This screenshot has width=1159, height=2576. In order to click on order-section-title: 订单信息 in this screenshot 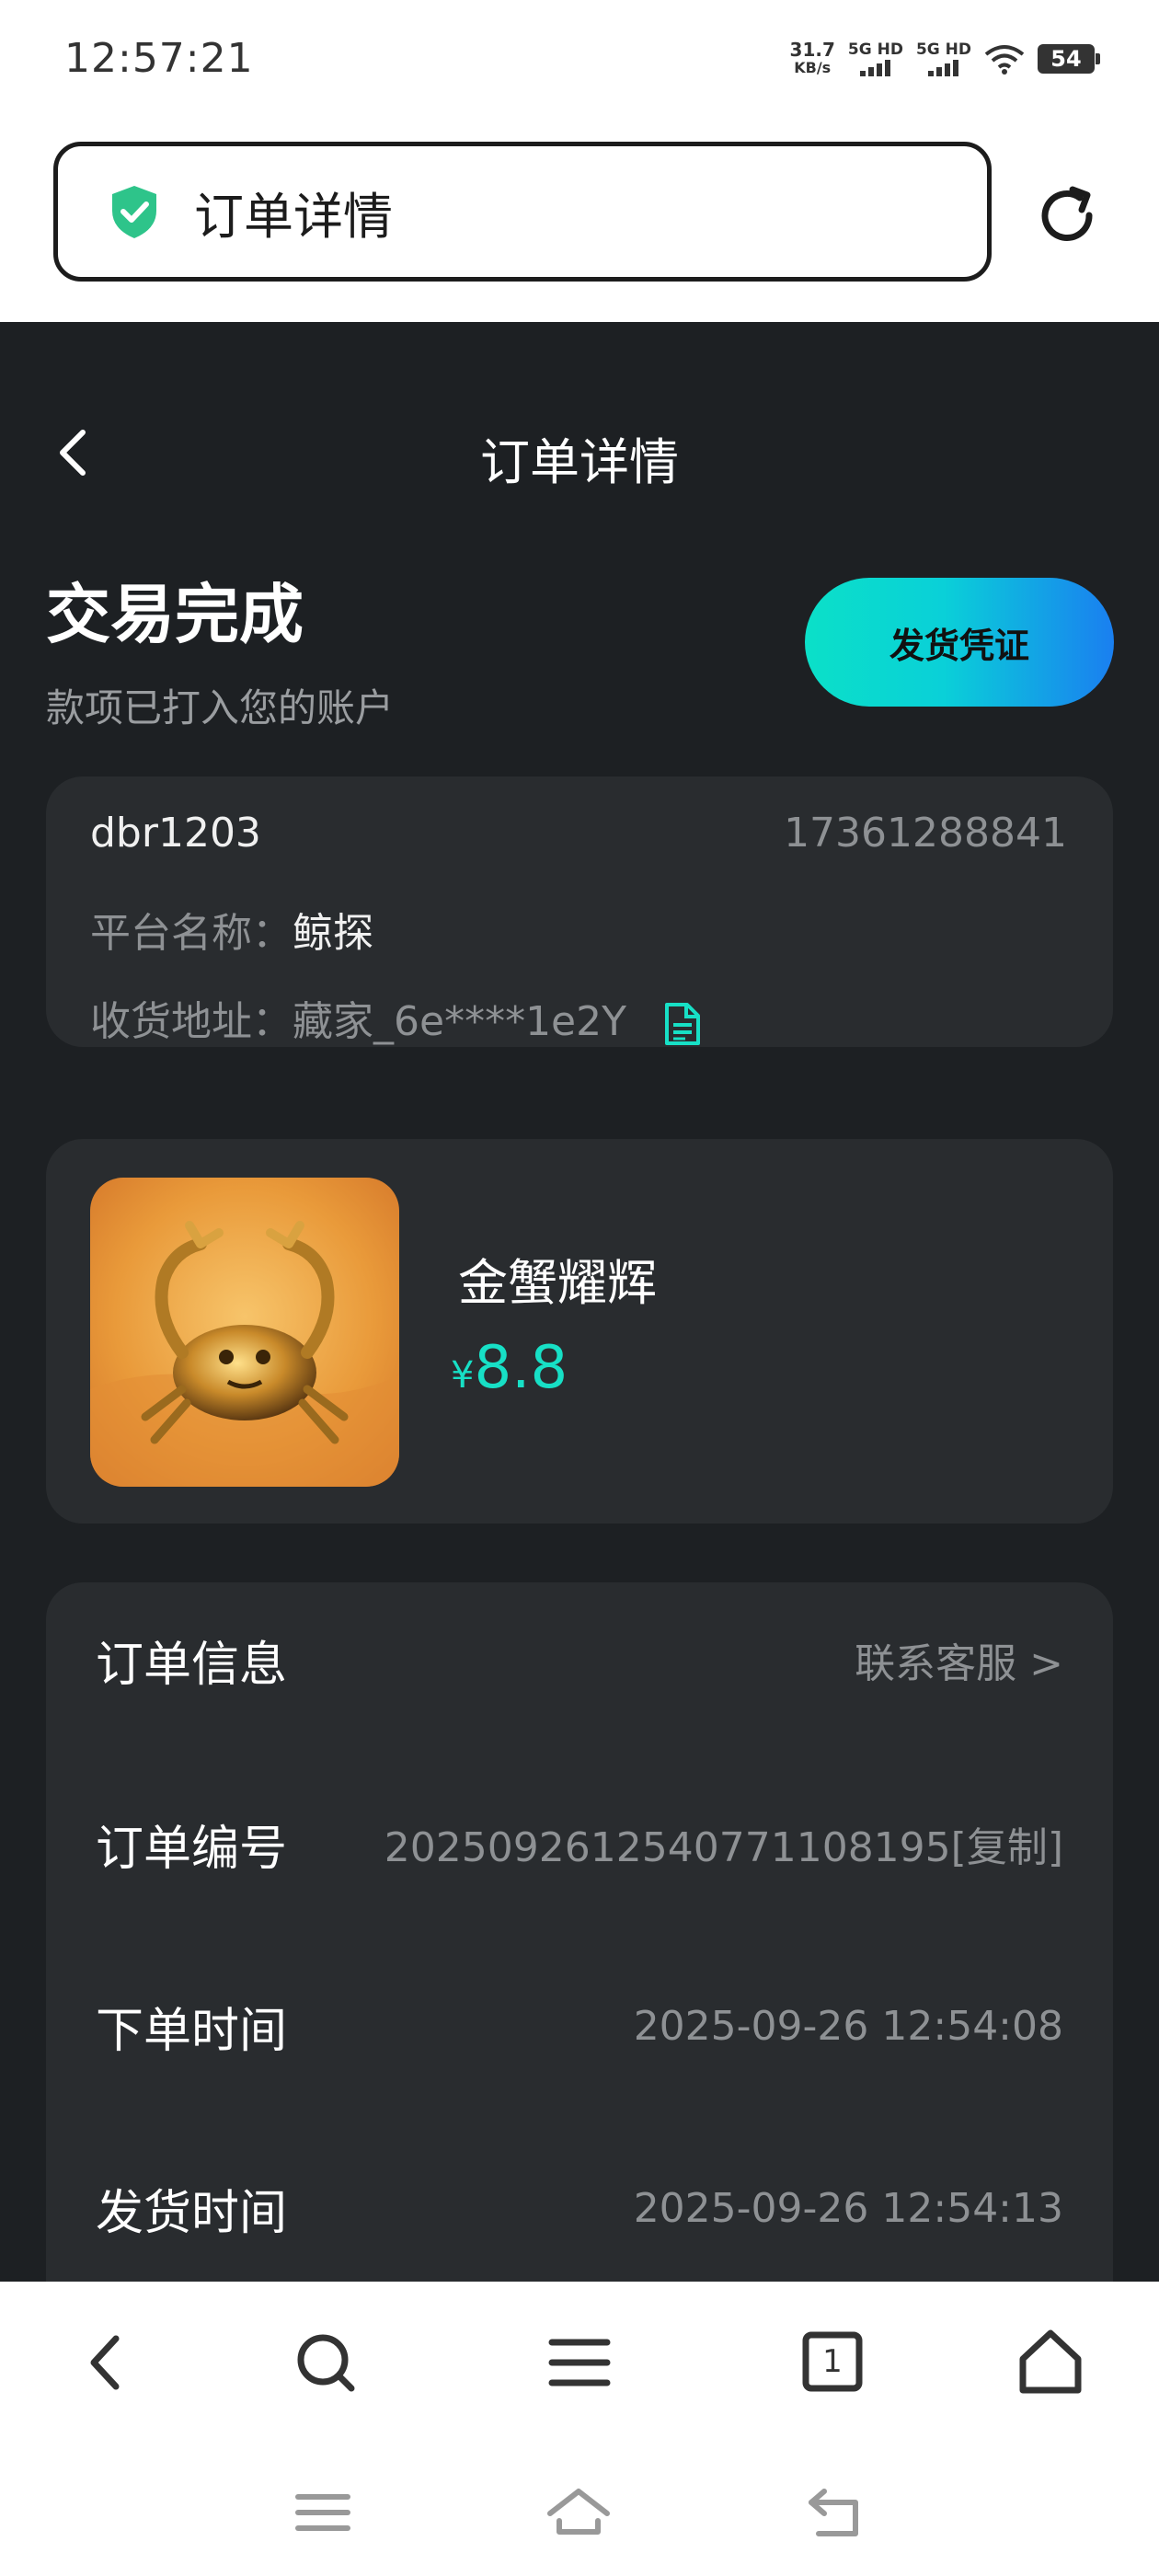, I will do `click(192, 1665)`.